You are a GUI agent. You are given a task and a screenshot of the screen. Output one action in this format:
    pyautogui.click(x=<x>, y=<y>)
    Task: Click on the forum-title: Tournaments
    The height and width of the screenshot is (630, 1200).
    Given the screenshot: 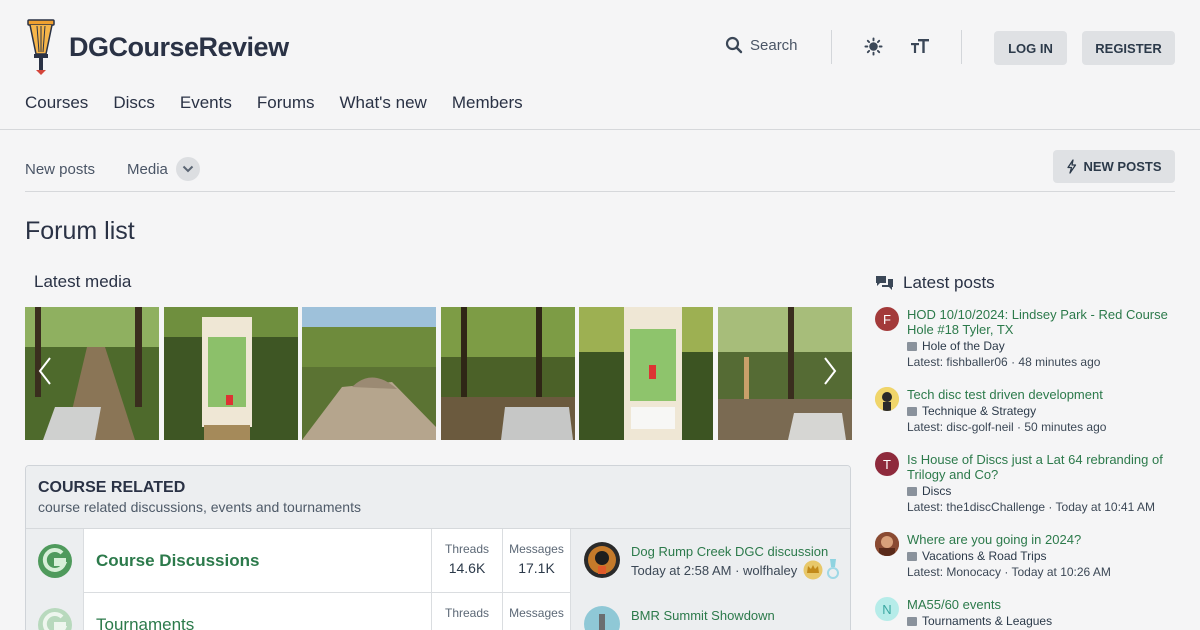 What is the action you would take?
    pyautogui.click(x=145, y=622)
    